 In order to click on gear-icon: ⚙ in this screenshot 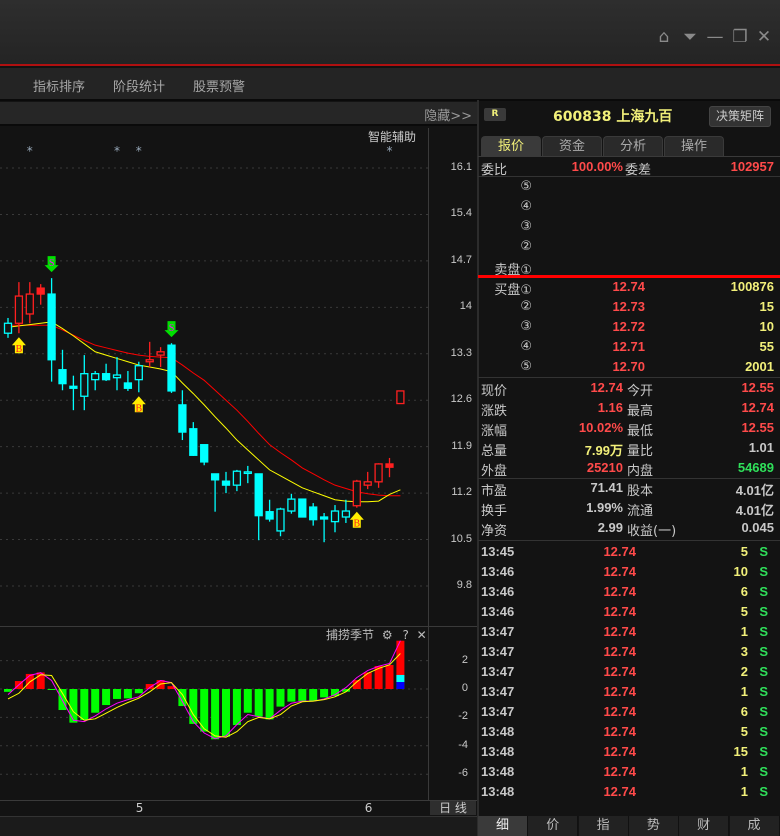, I will do `click(387, 635)`.